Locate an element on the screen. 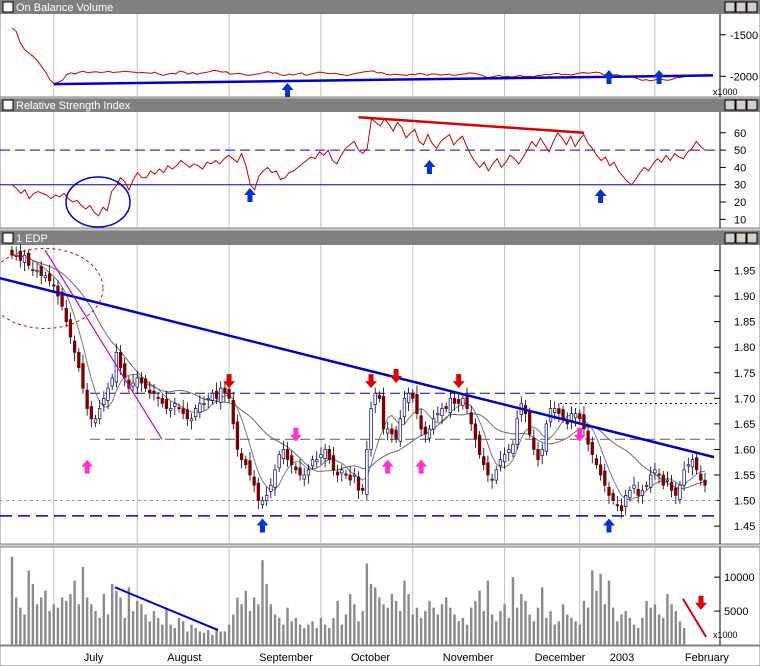  rsi-maximize-button is located at coordinates (741, 105).